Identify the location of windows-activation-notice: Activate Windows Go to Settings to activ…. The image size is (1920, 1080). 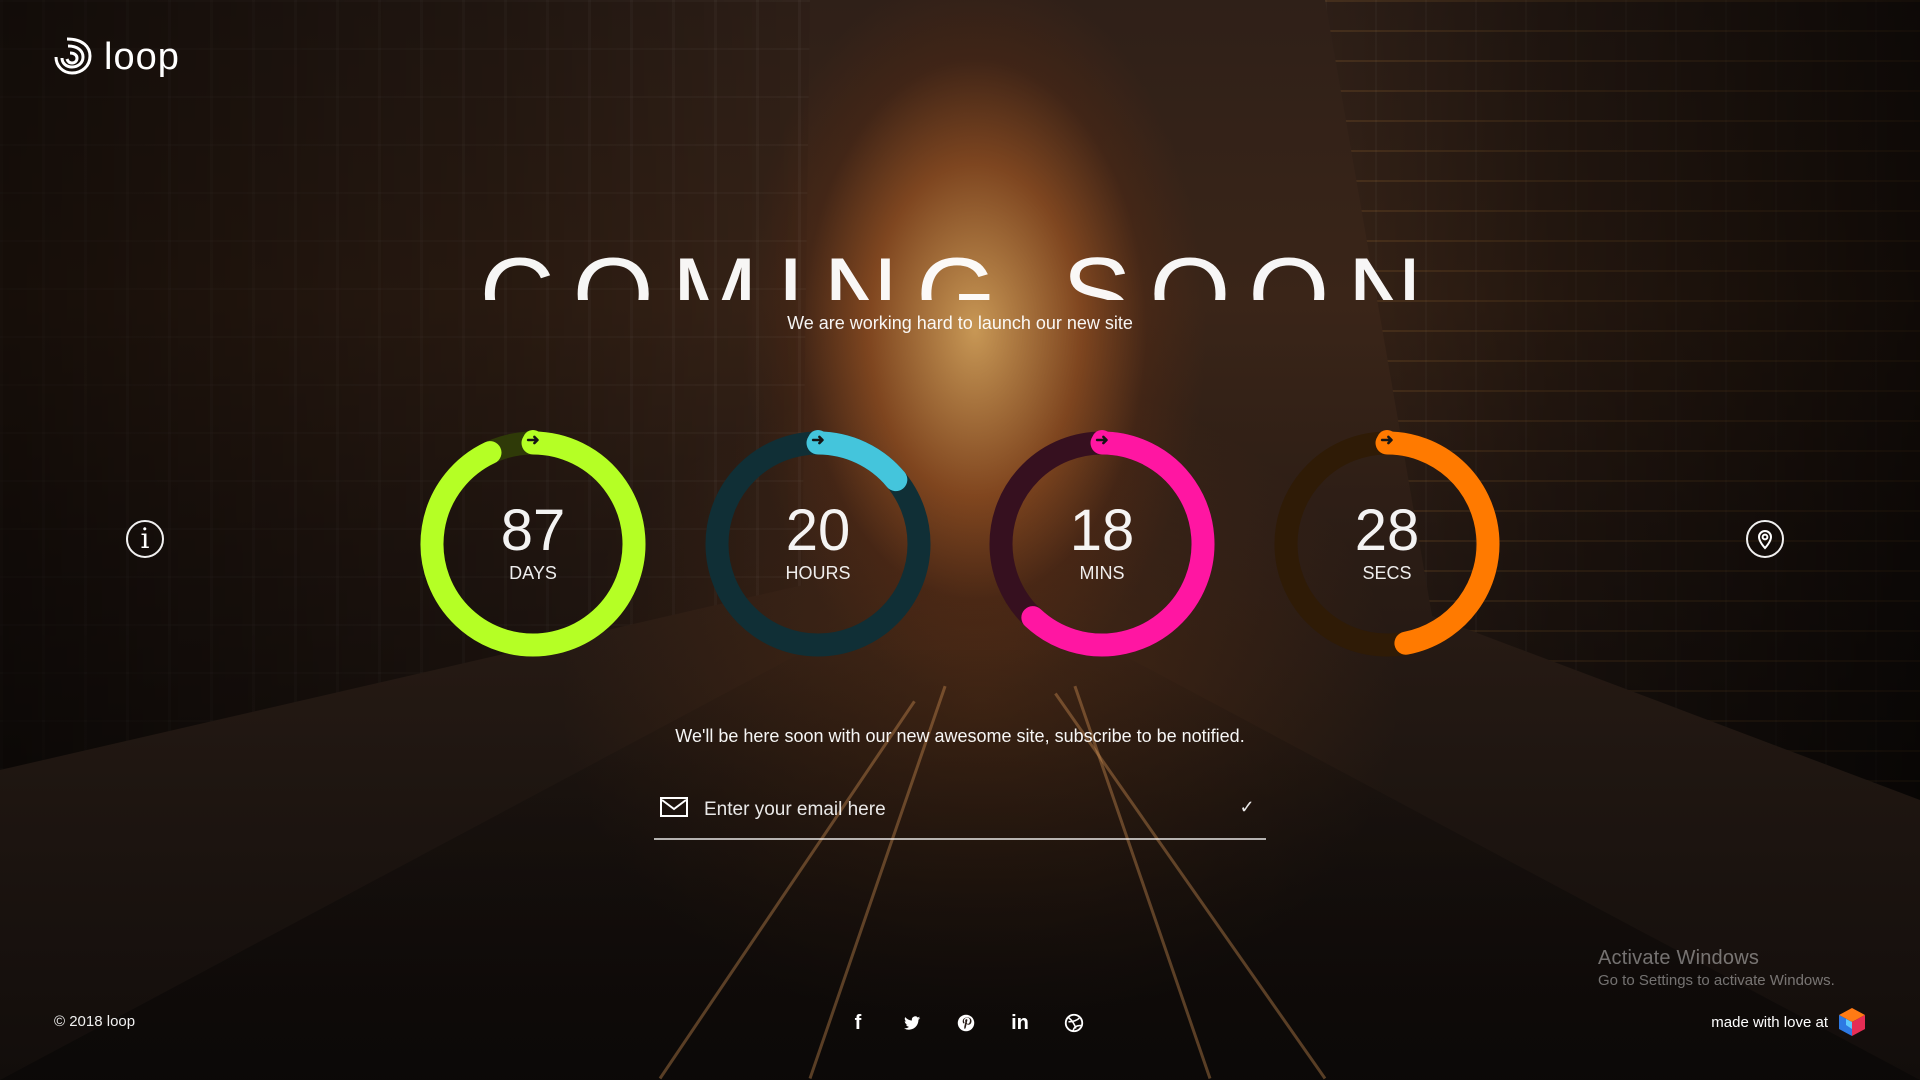
(1716, 968).